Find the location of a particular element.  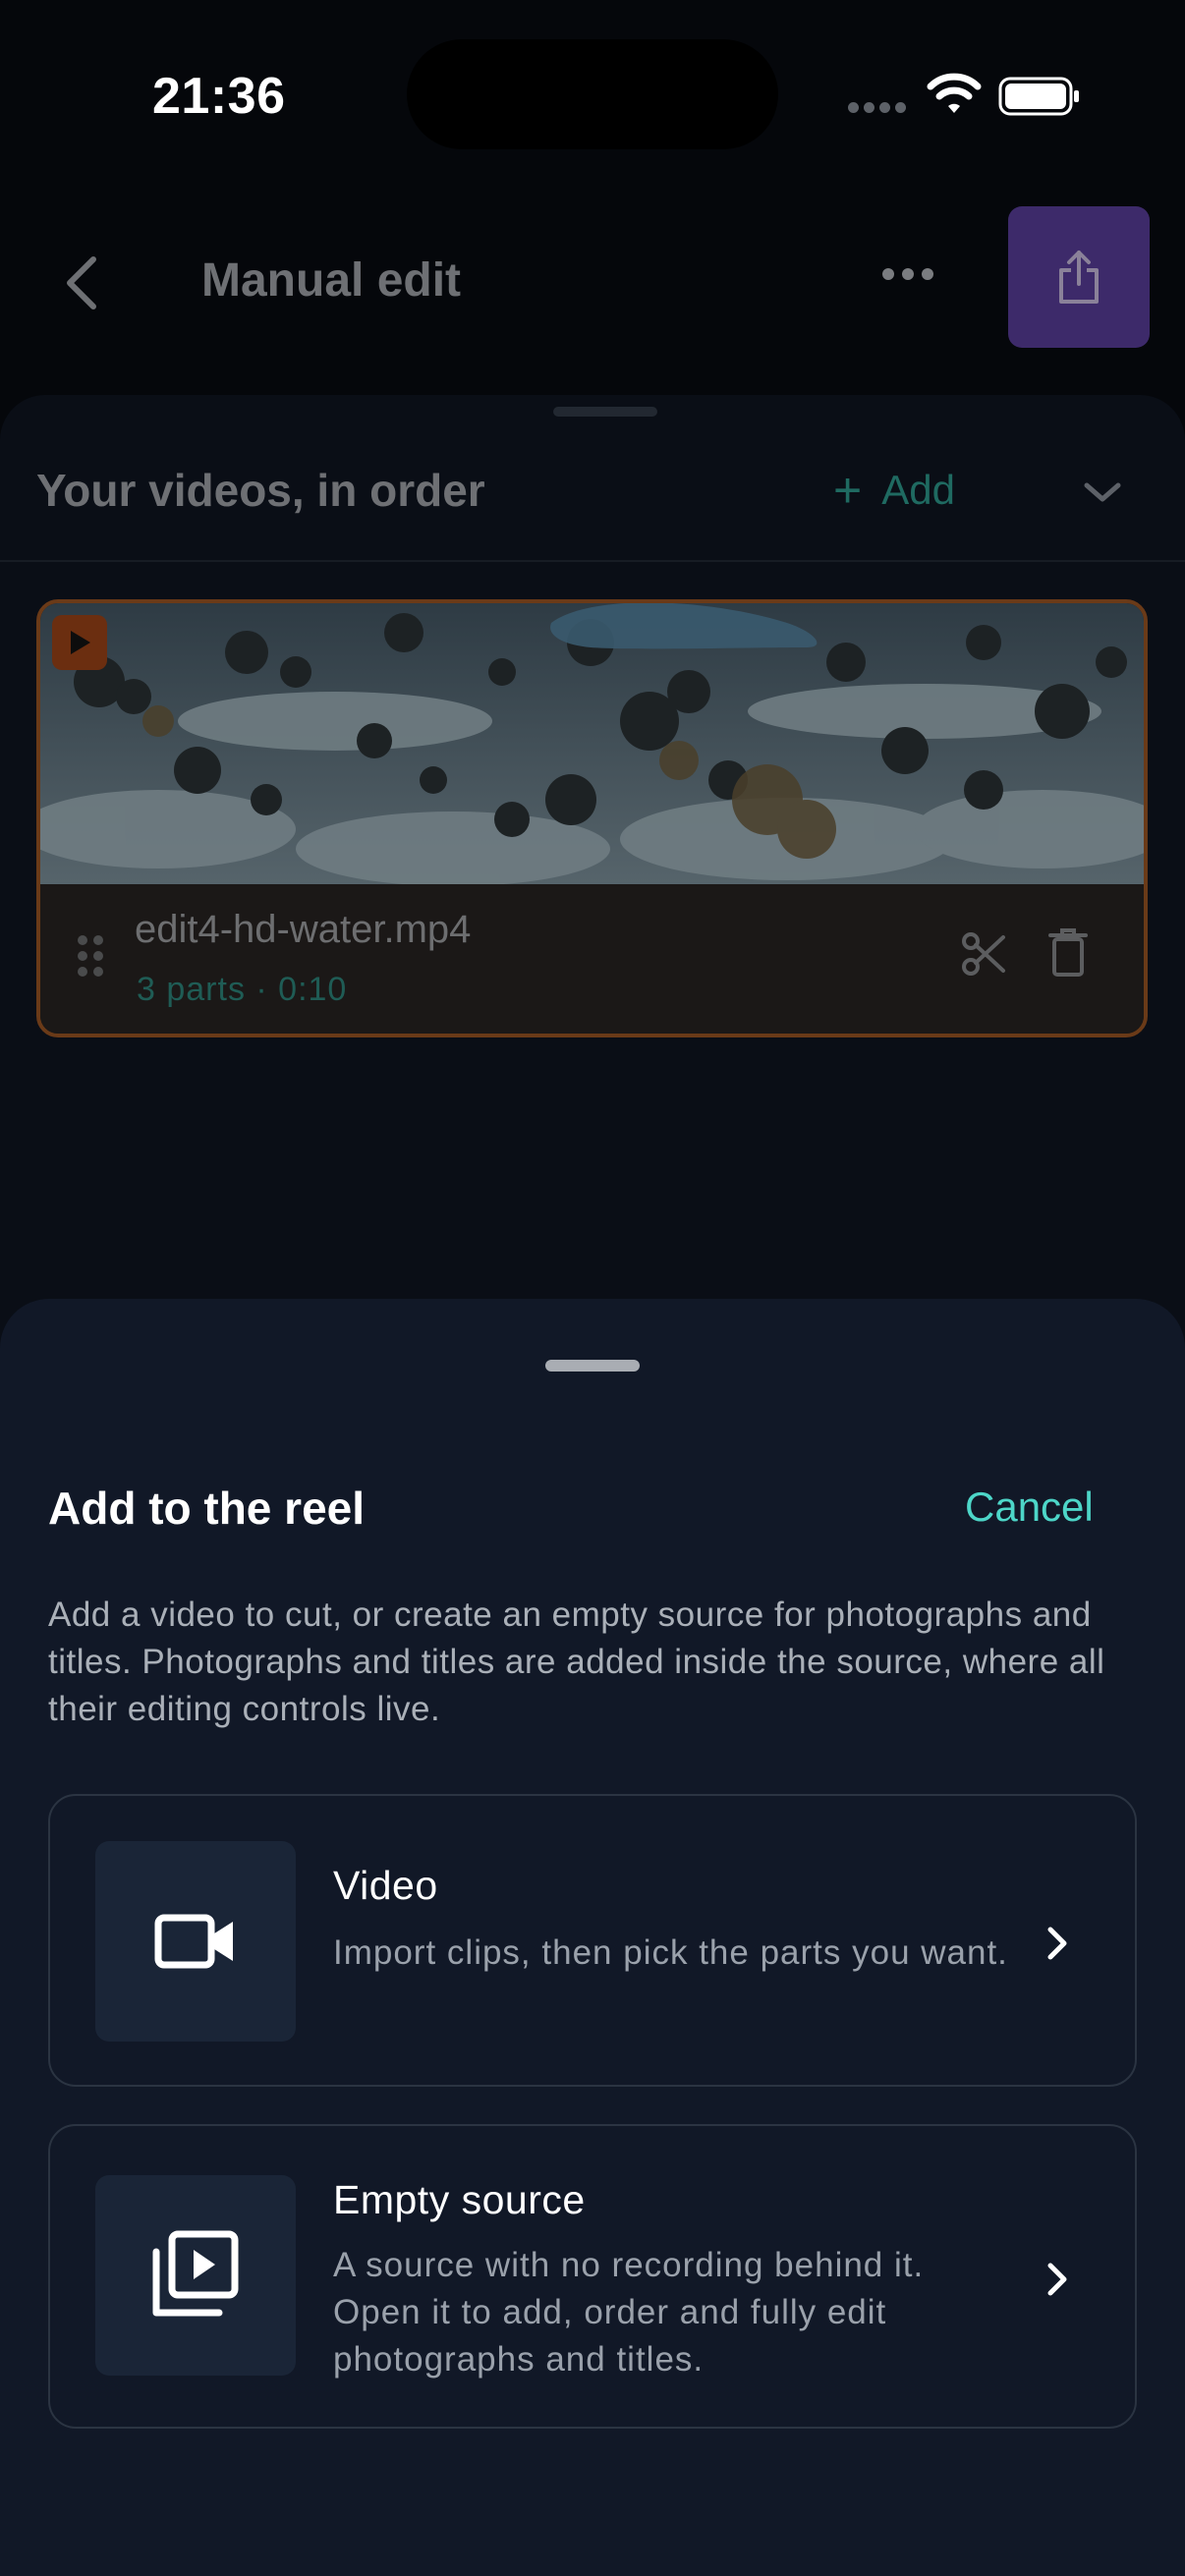

cancel-button: Cancel is located at coordinates (1030, 1507).